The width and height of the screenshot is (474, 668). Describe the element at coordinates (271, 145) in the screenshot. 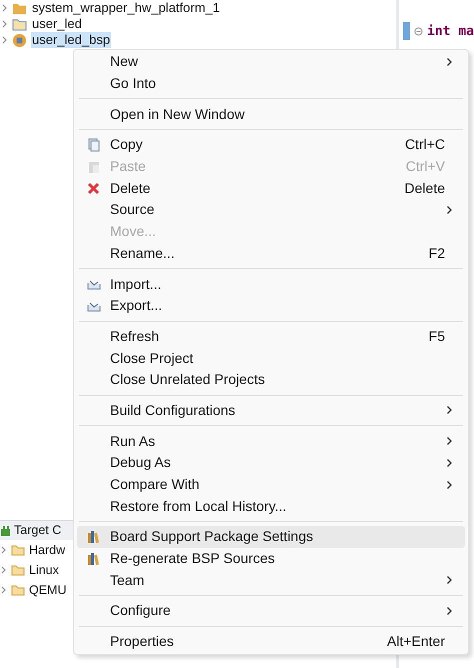

I see `menu-item: Copy Ctrl+C` at that location.